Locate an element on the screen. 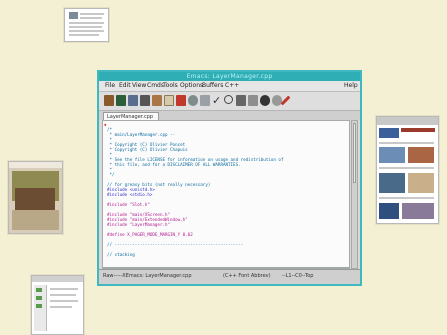 The image size is (447, 335). menu-view: View is located at coordinates (139, 86).